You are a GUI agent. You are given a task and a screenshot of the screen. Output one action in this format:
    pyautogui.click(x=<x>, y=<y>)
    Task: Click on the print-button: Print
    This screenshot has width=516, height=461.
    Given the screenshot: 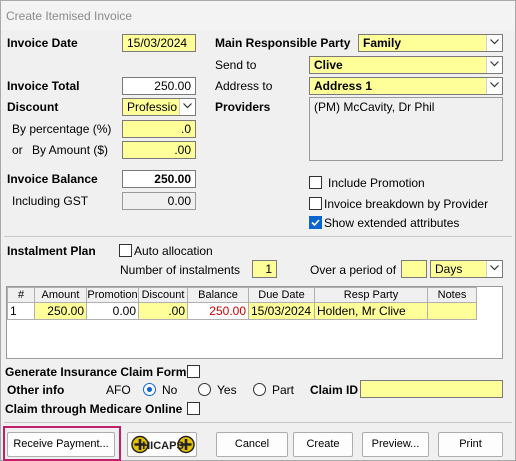 What is the action you would take?
    pyautogui.click(x=470, y=444)
    